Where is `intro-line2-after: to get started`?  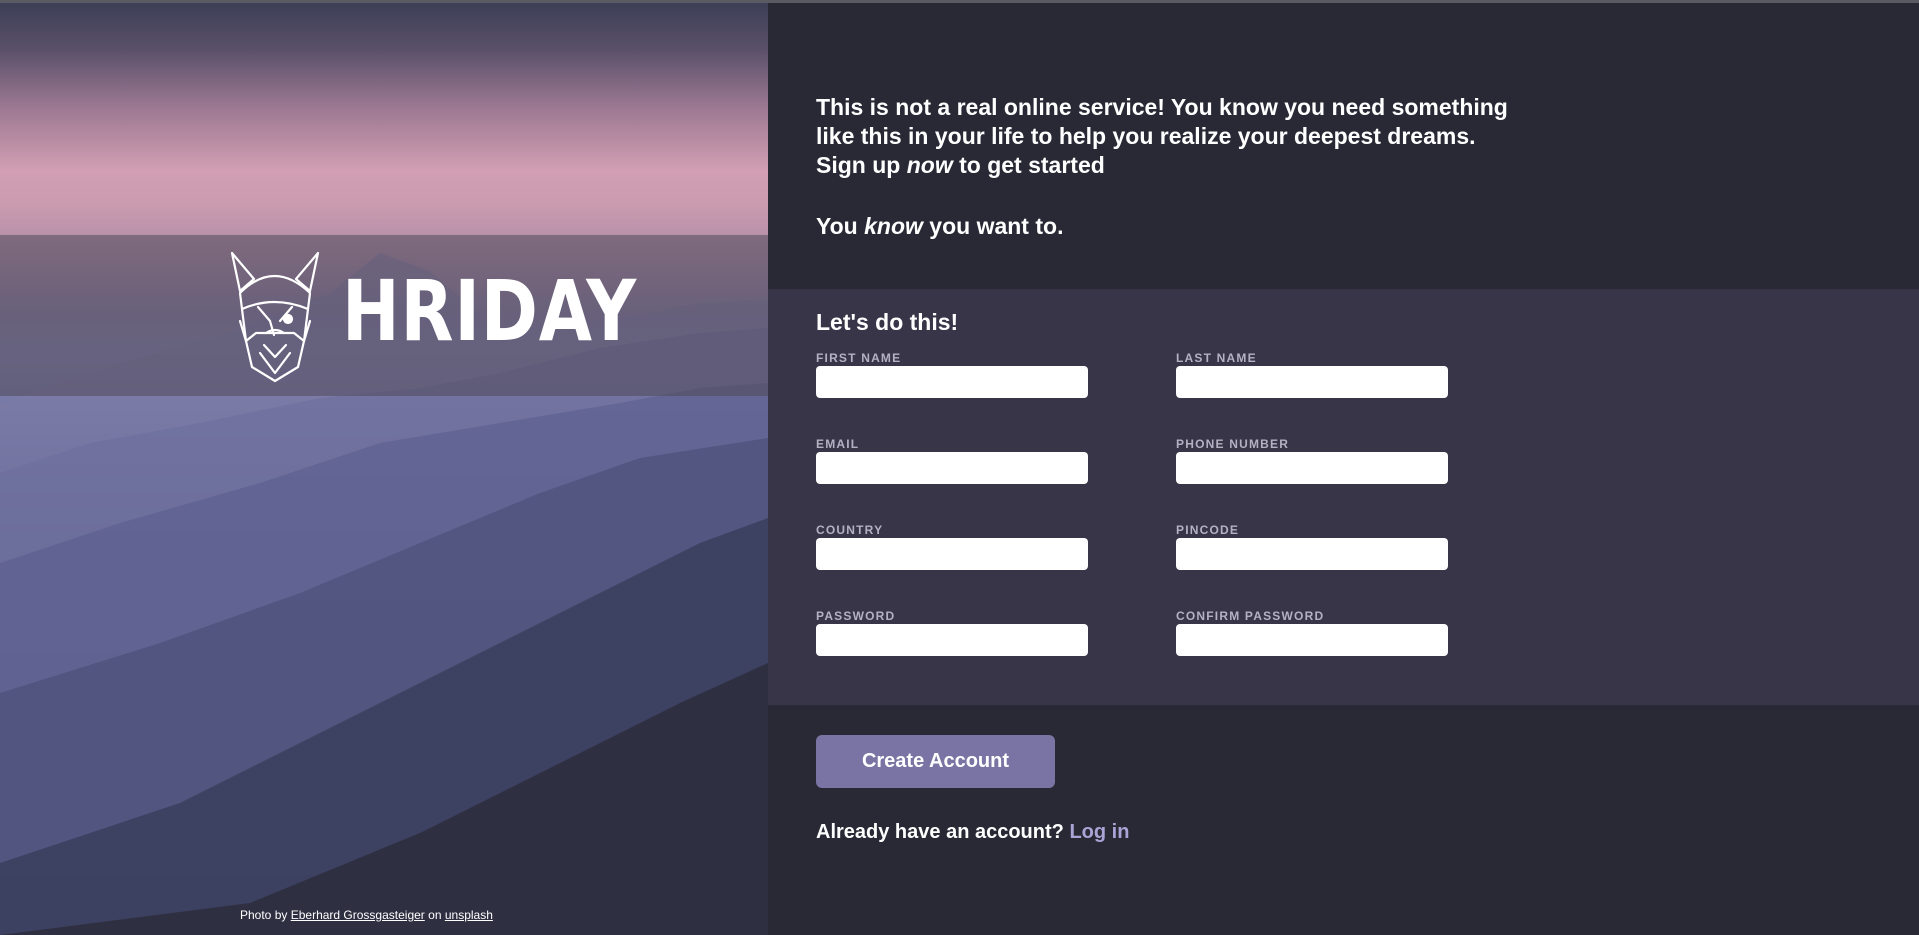 intro-line2-after: to get started is located at coordinates (1028, 165).